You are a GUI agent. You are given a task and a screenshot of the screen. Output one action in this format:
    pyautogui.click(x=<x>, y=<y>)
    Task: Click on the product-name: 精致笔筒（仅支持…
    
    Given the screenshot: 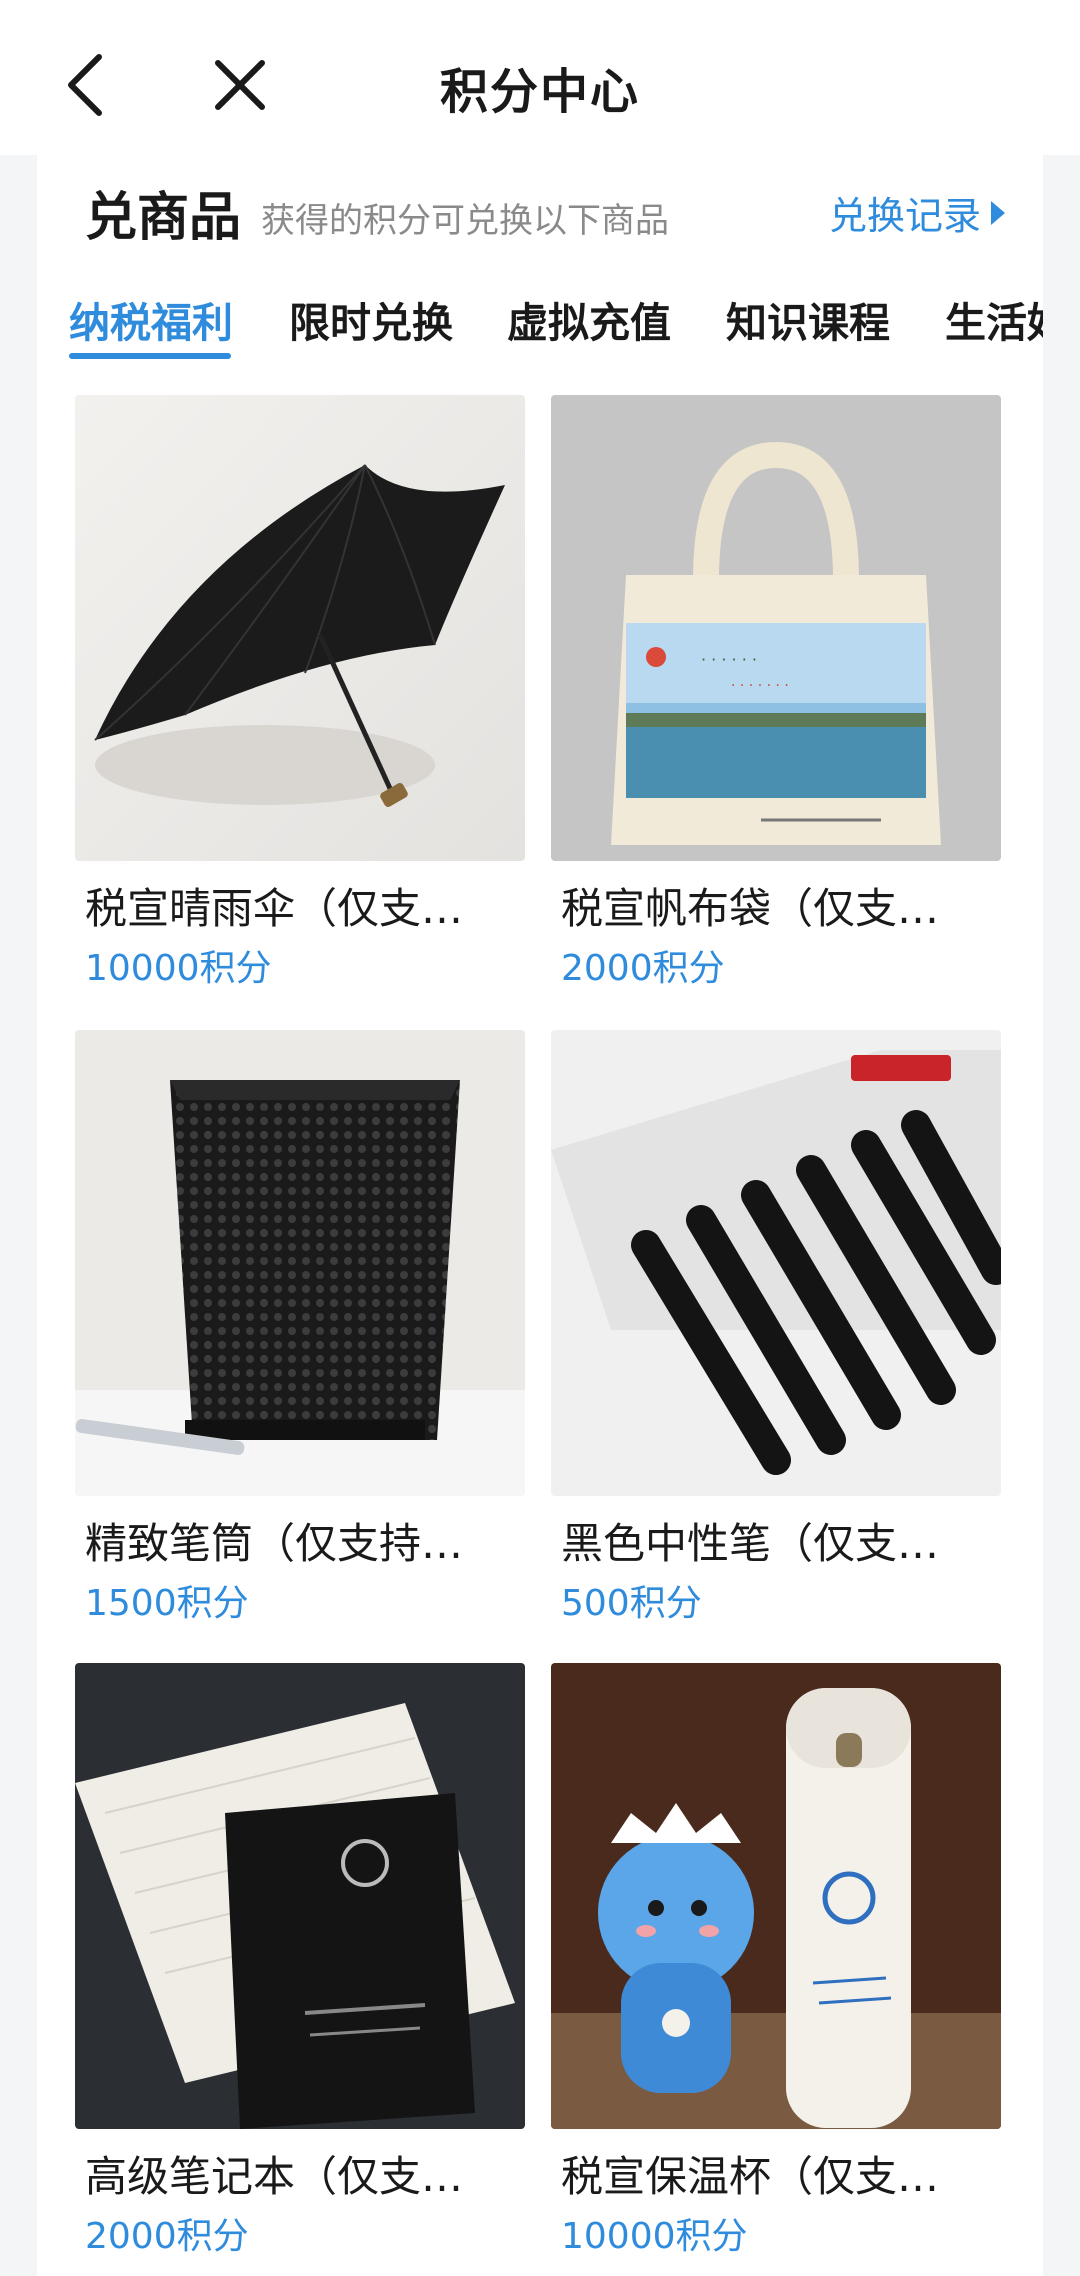 What is the action you would take?
    pyautogui.click(x=274, y=1543)
    